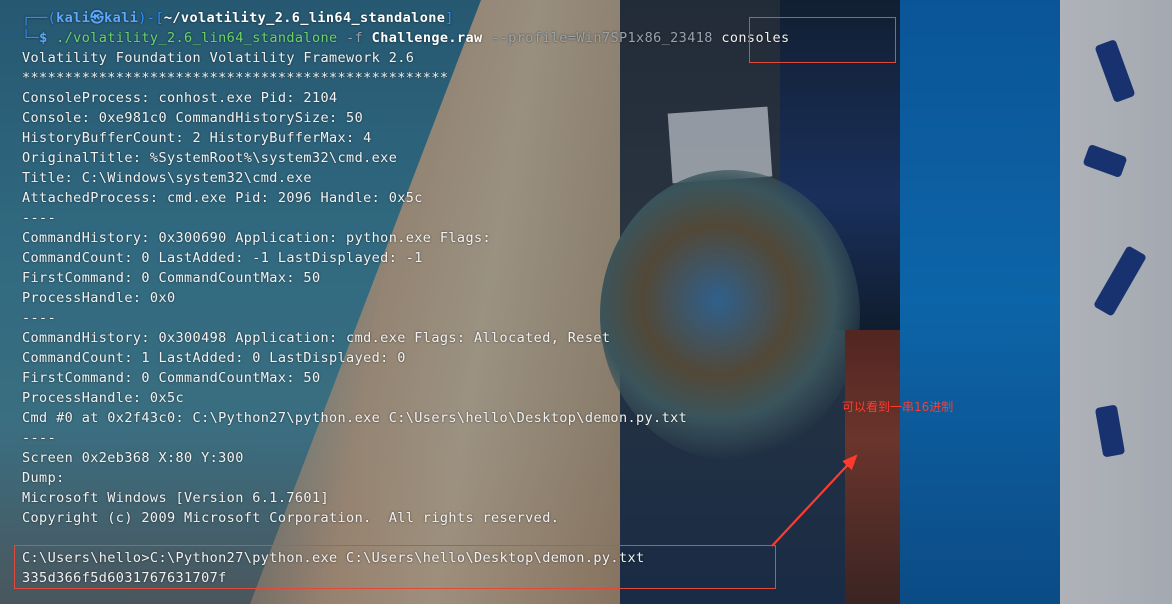 The image size is (1172, 604). I want to click on annotation-arrow-icon, so click(814, 500).